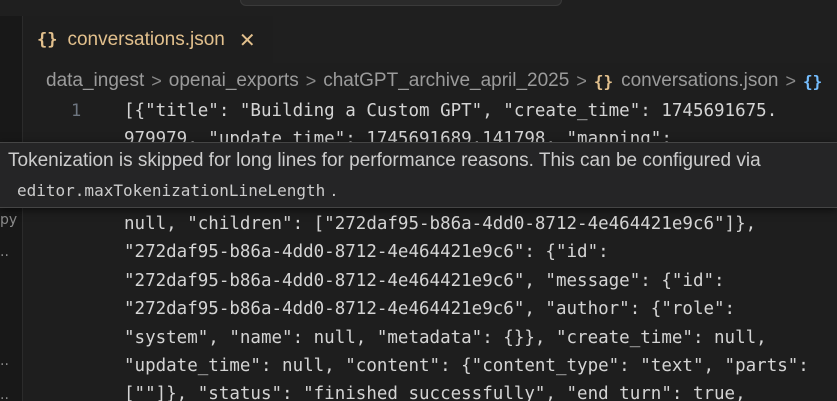  What do you see at coordinates (171, 190) in the screenshot?
I see `setting-name: editor.maxTokenizationLineLength` at bounding box center [171, 190].